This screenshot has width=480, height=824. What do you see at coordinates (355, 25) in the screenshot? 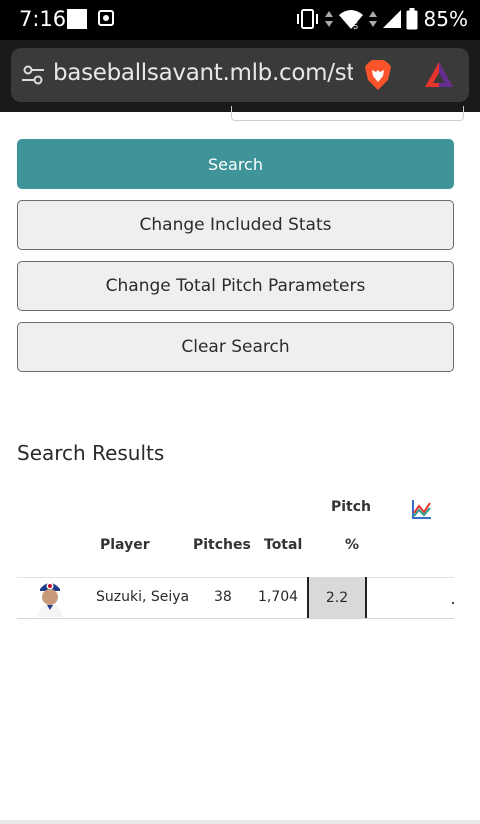
I see `wifi-badge: 5` at bounding box center [355, 25].